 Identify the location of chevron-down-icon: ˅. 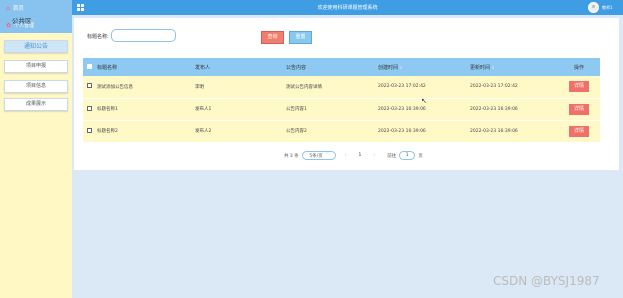
(327, 155).